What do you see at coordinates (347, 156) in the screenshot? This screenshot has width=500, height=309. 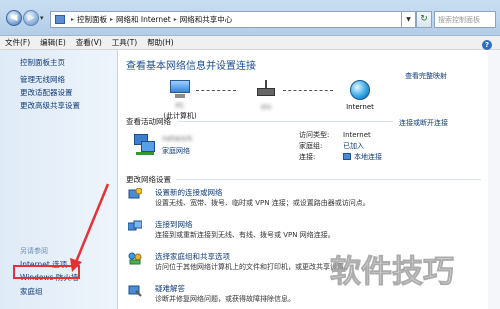 I see `local-connection-icon` at bounding box center [347, 156].